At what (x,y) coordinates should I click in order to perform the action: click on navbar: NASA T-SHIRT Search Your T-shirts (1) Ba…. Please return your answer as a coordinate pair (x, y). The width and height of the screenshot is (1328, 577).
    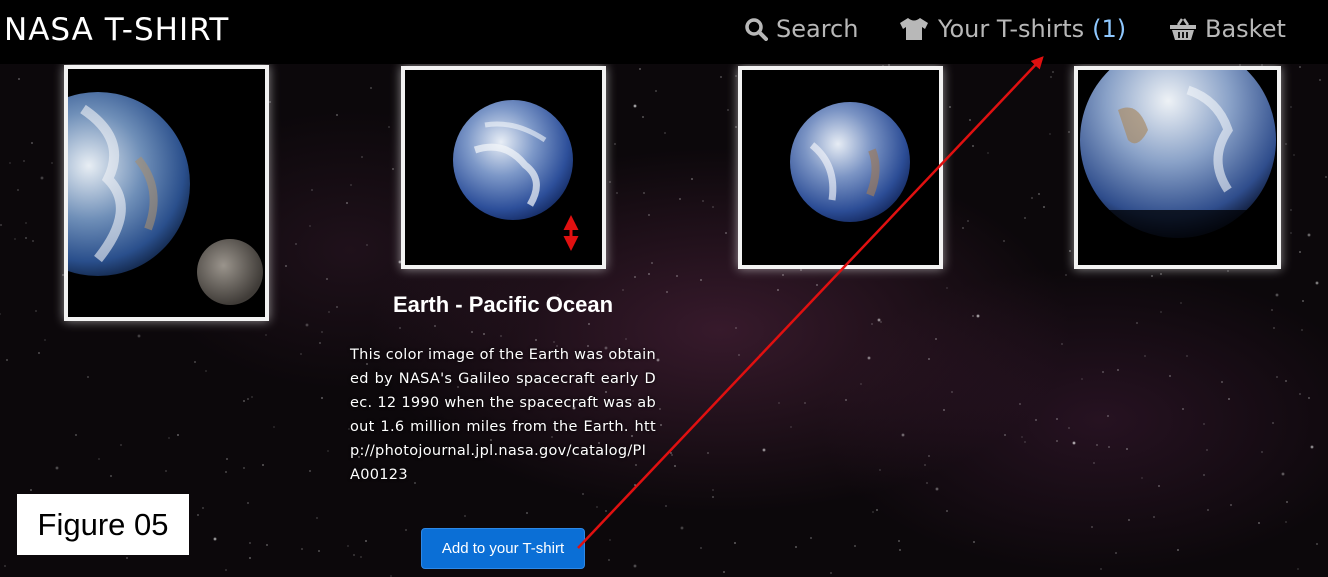
    Looking at the image, I should click on (664, 32).